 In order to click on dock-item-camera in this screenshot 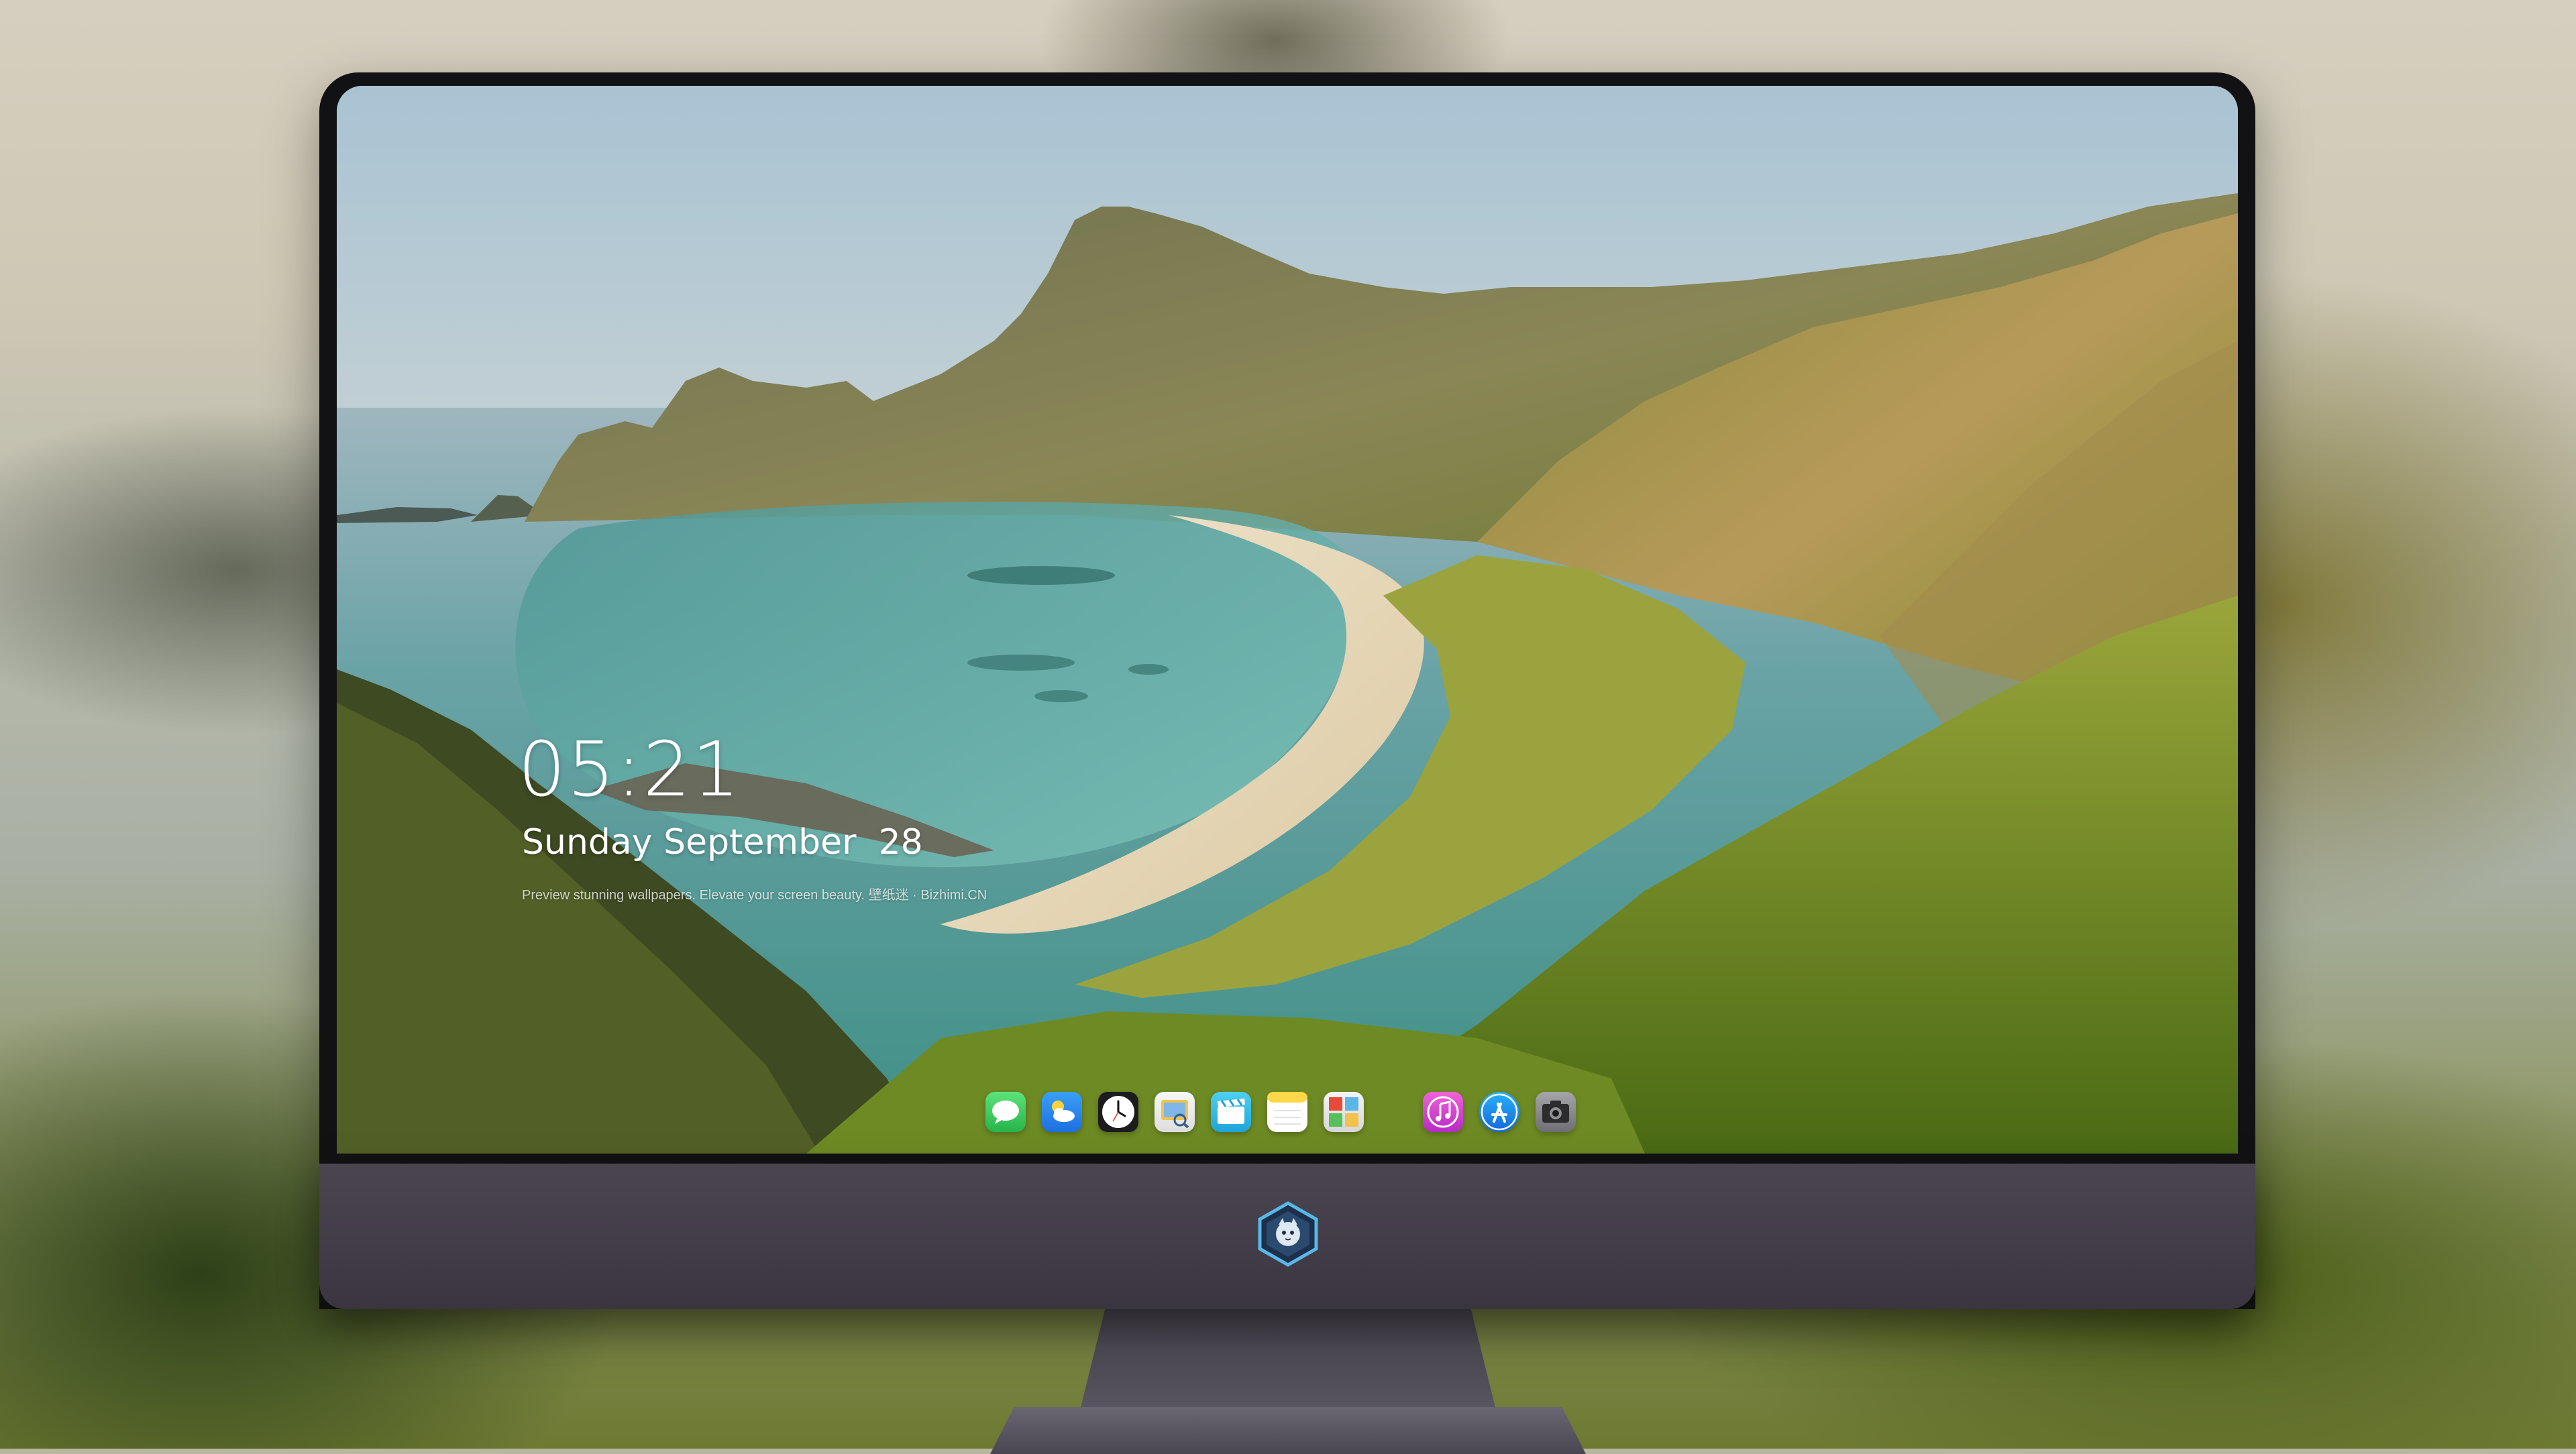, I will do `click(1556, 1112)`.